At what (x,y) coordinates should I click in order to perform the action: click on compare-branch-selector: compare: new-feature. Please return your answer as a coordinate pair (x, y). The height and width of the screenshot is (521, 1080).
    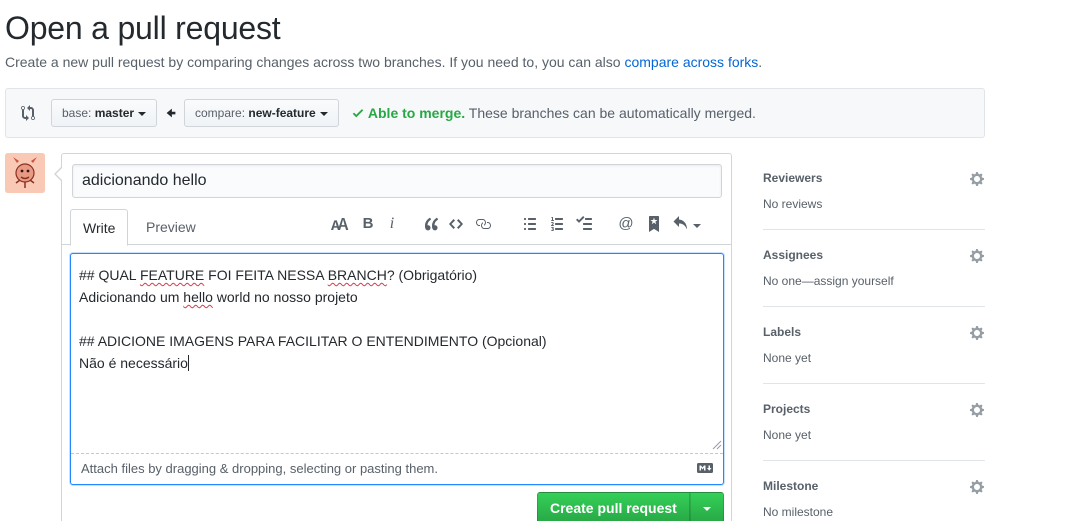
    Looking at the image, I should click on (261, 113).